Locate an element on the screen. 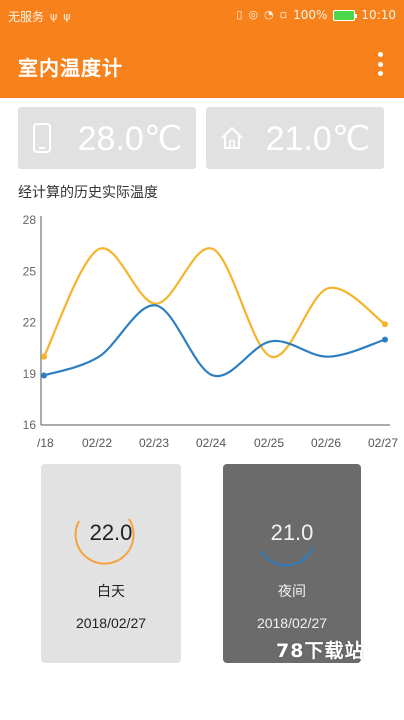 This screenshot has height=720, width=404. phone-temp-value: 28.0℃ is located at coordinates (129, 139).